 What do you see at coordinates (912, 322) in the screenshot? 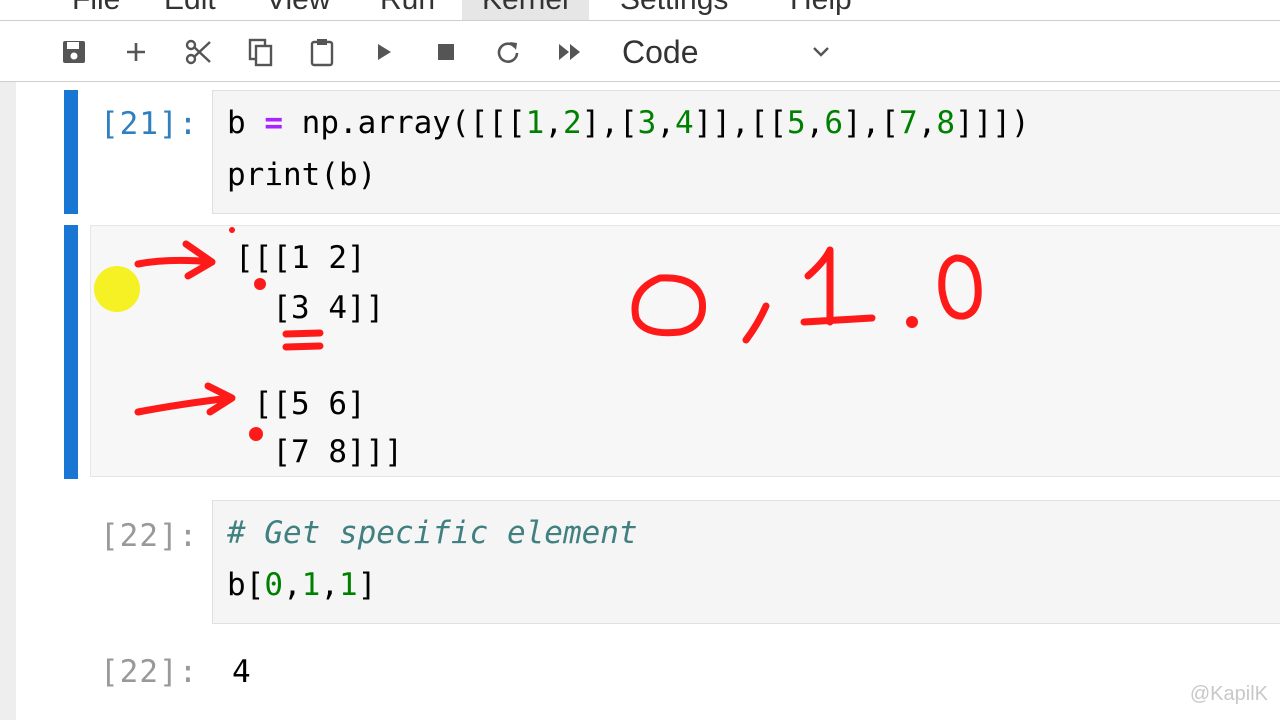
I see `handwritten-dot` at bounding box center [912, 322].